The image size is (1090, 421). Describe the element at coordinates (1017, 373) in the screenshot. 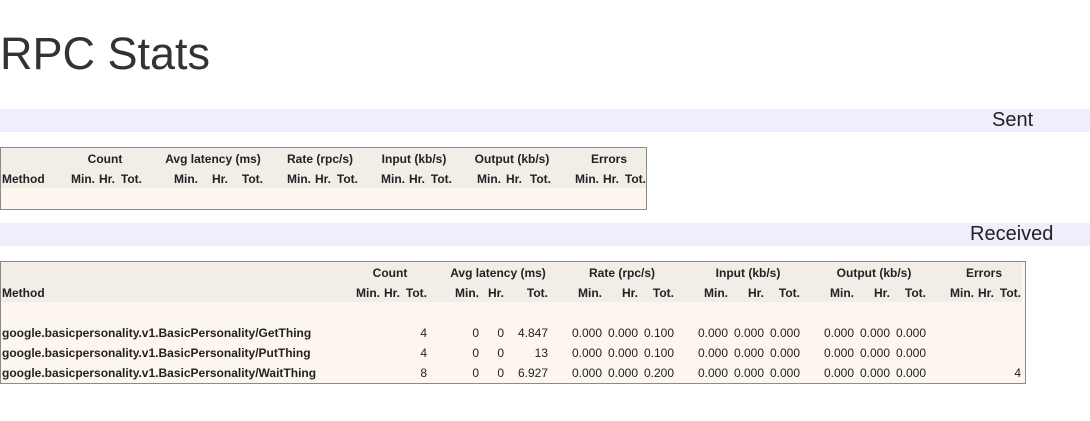

I see `errors-tot-cell: 4` at that location.